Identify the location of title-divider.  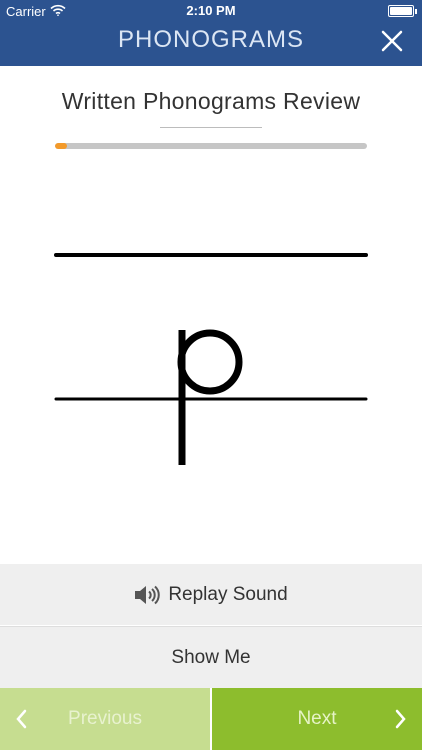
(211, 127).